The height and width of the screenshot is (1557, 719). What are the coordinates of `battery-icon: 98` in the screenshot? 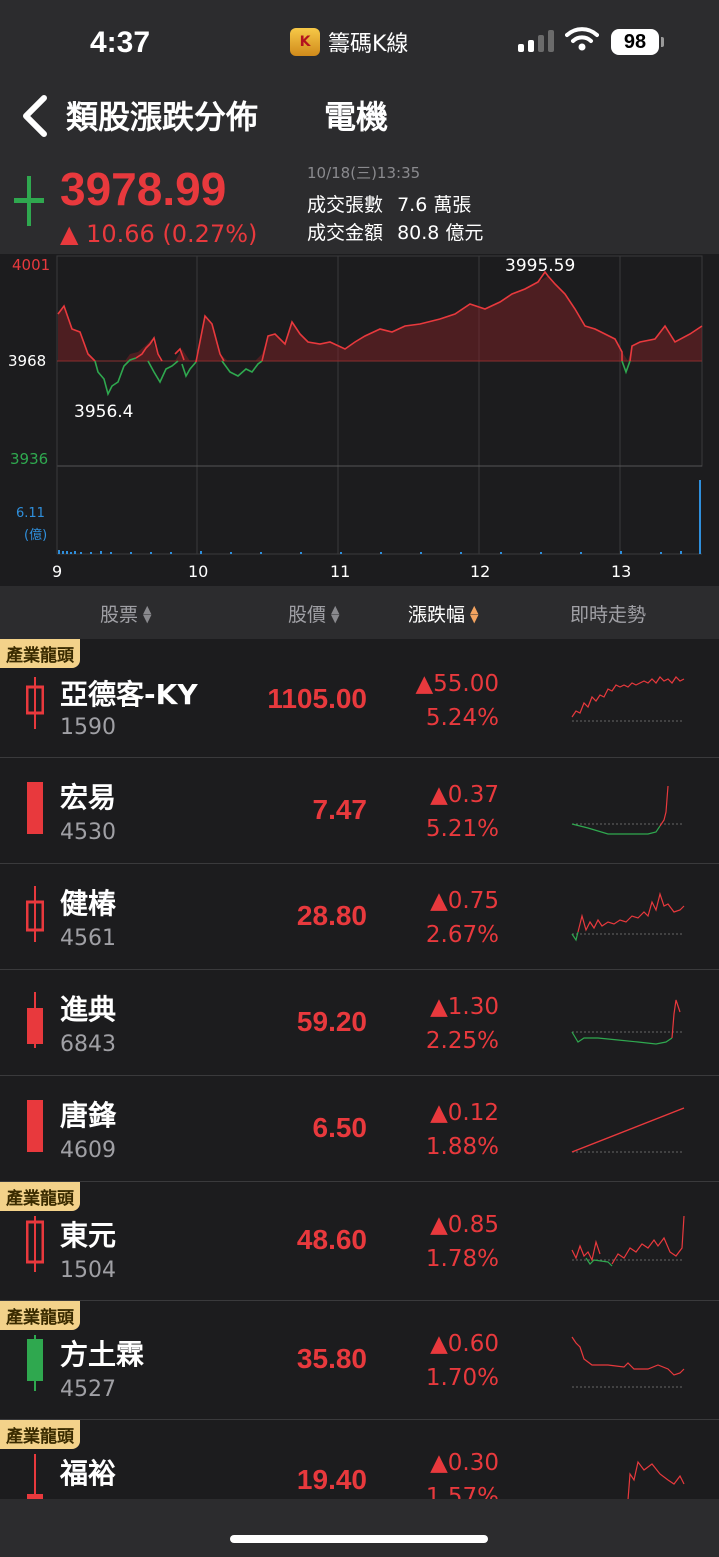 It's located at (635, 42).